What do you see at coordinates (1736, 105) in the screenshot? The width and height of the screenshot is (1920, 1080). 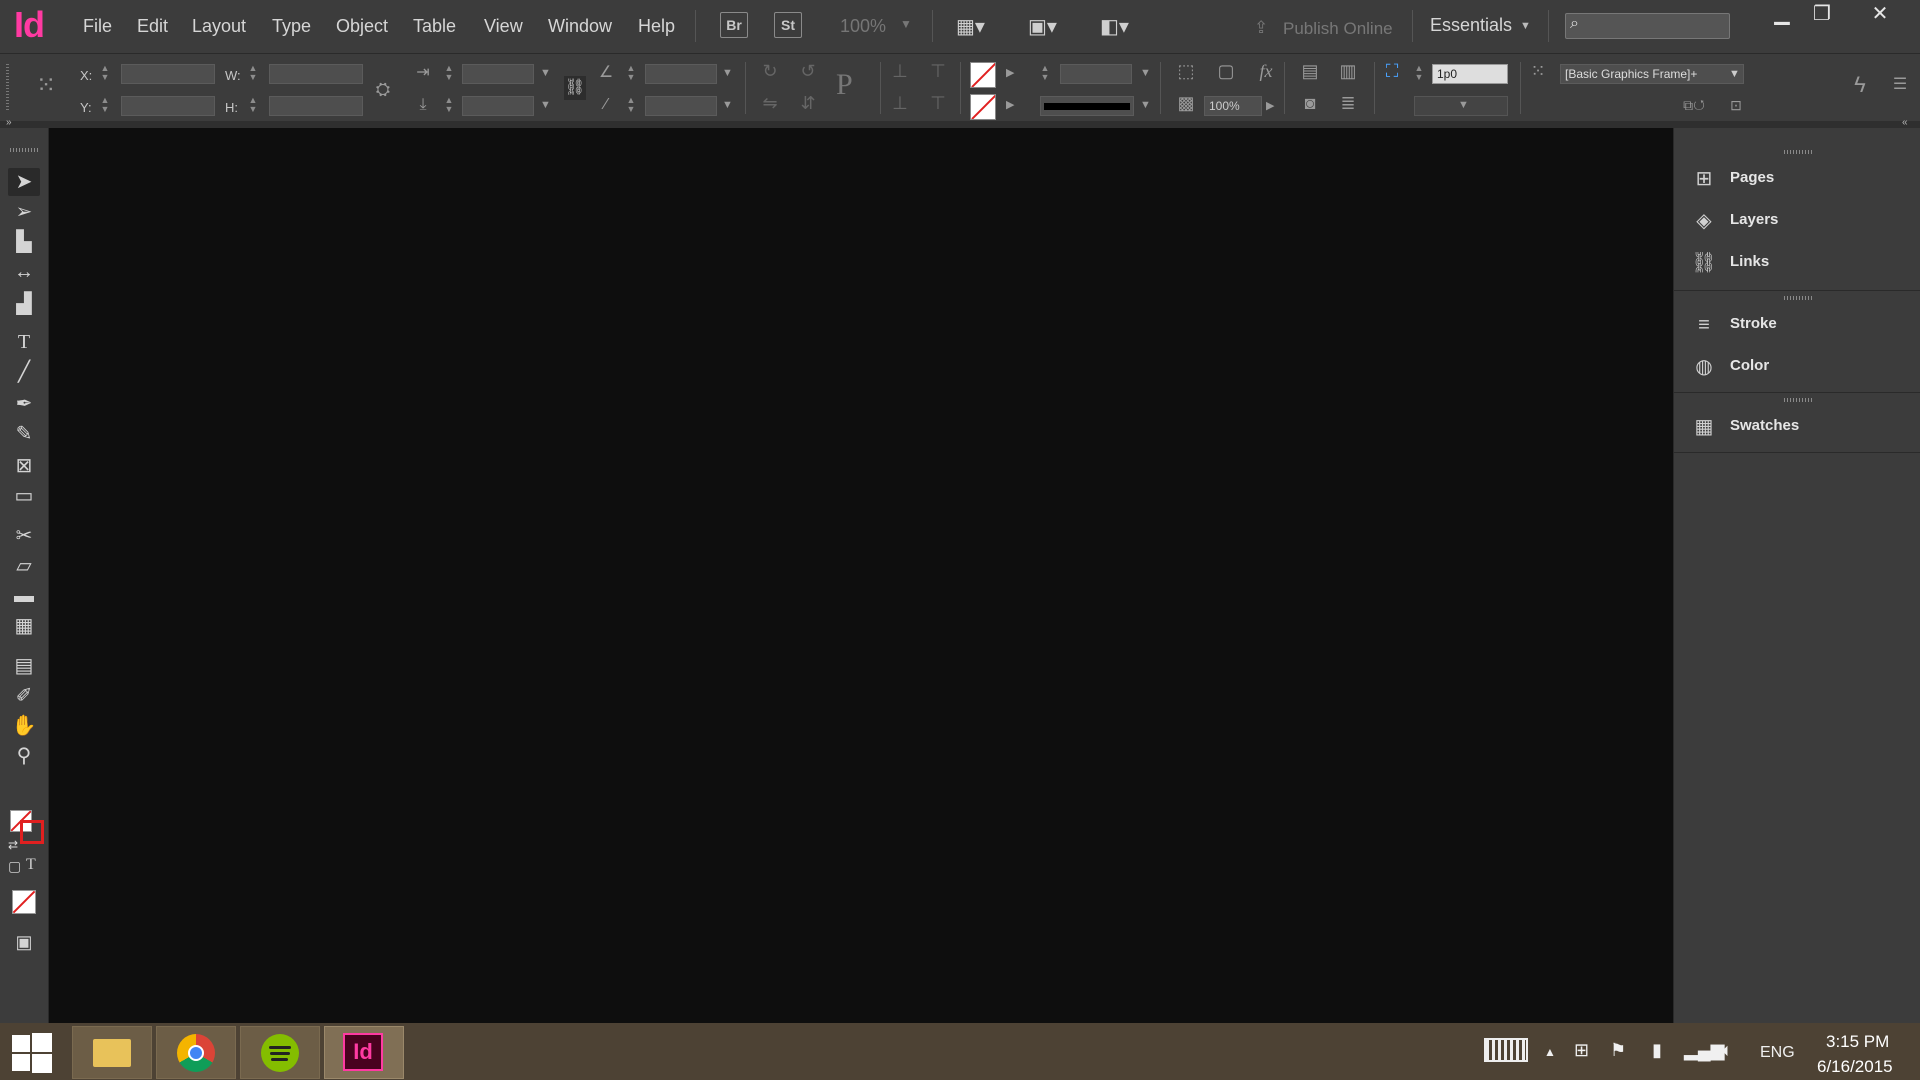 I see `frame-fitting-icon: ⊡` at bounding box center [1736, 105].